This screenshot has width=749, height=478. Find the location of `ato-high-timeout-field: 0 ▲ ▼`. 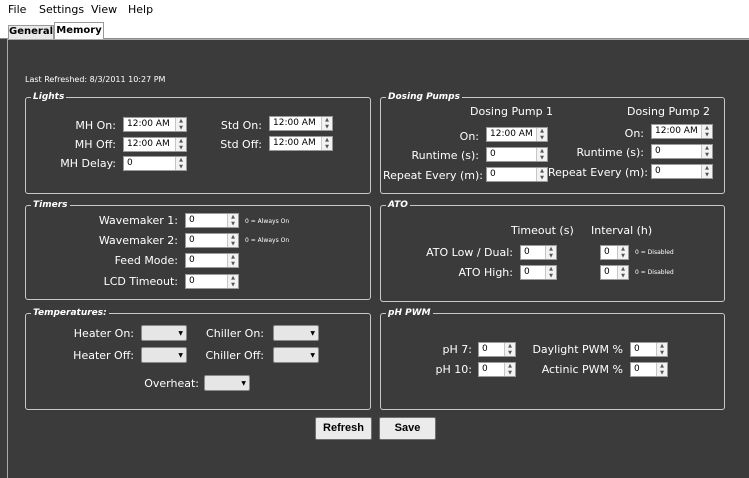

ato-high-timeout-field: 0 ▲ ▼ is located at coordinates (538, 272).